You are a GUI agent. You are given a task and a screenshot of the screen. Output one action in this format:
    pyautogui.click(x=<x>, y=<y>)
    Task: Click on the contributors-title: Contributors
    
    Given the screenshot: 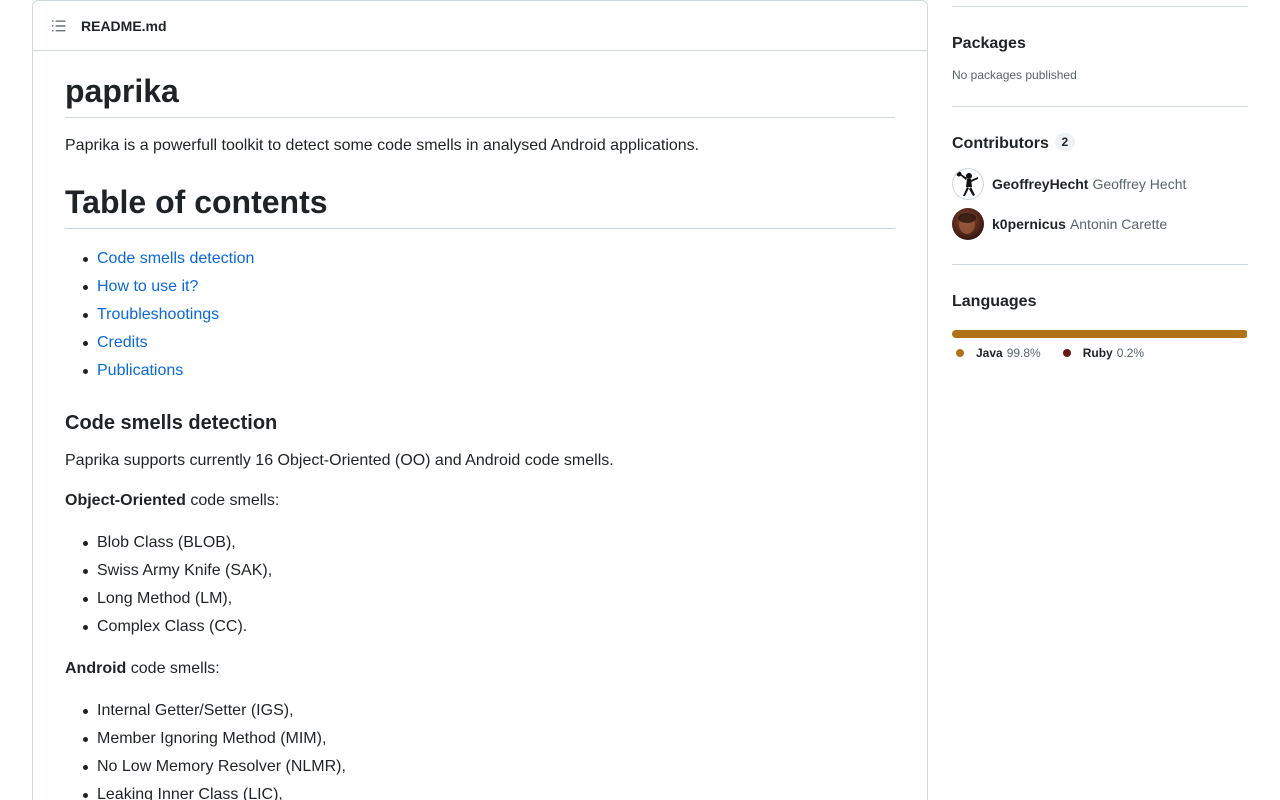 What is the action you would take?
    pyautogui.click(x=1000, y=143)
    